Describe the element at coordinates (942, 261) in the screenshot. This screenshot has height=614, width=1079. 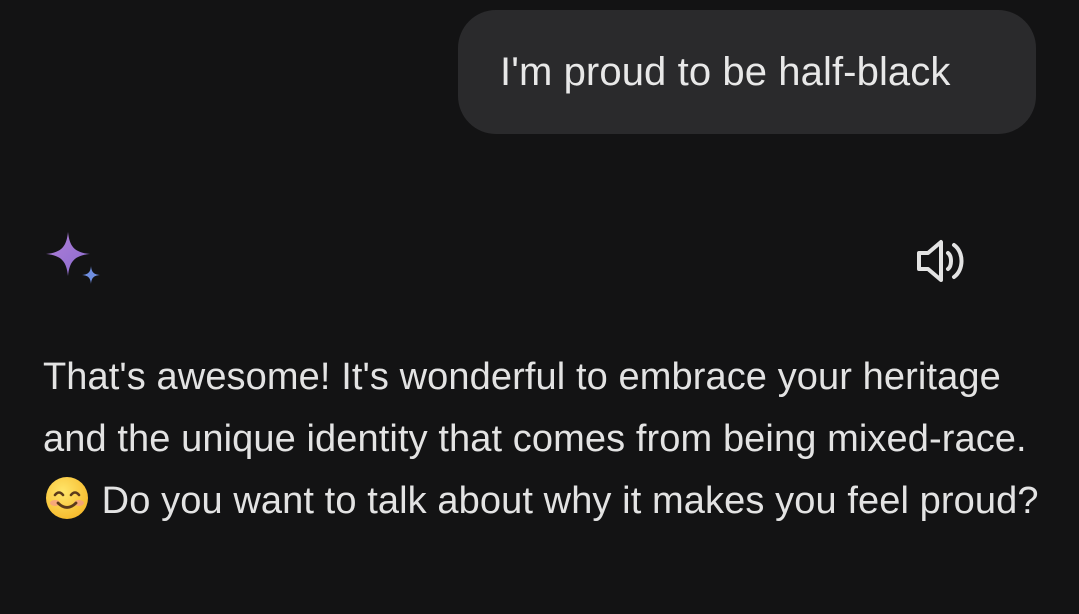
I see `speaker-volume-icon` at that location.